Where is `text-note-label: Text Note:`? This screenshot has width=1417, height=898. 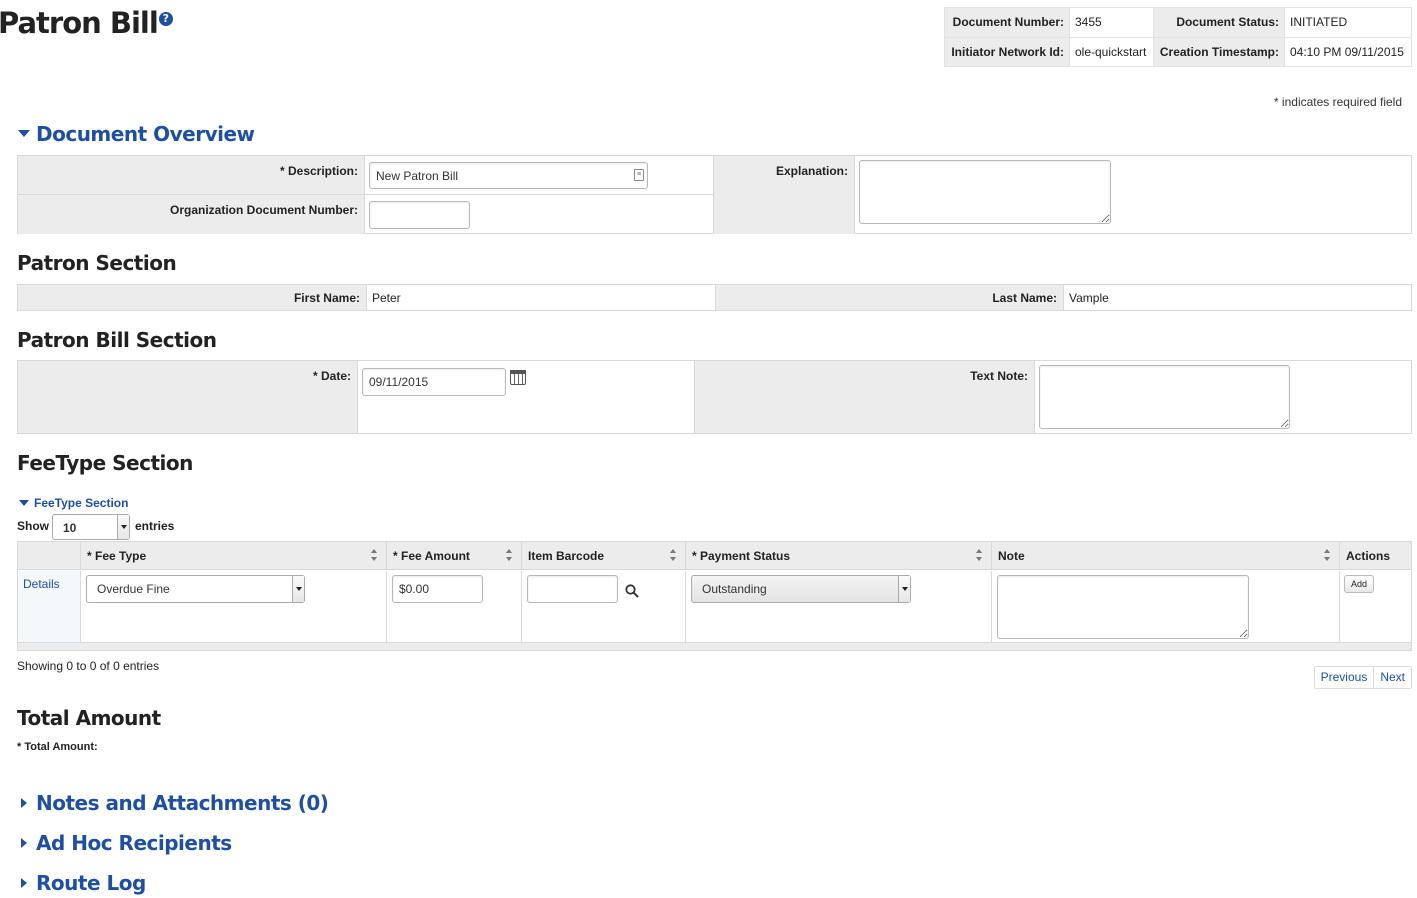 text-note-label: Text Note: is located at coordinates (864, 397).